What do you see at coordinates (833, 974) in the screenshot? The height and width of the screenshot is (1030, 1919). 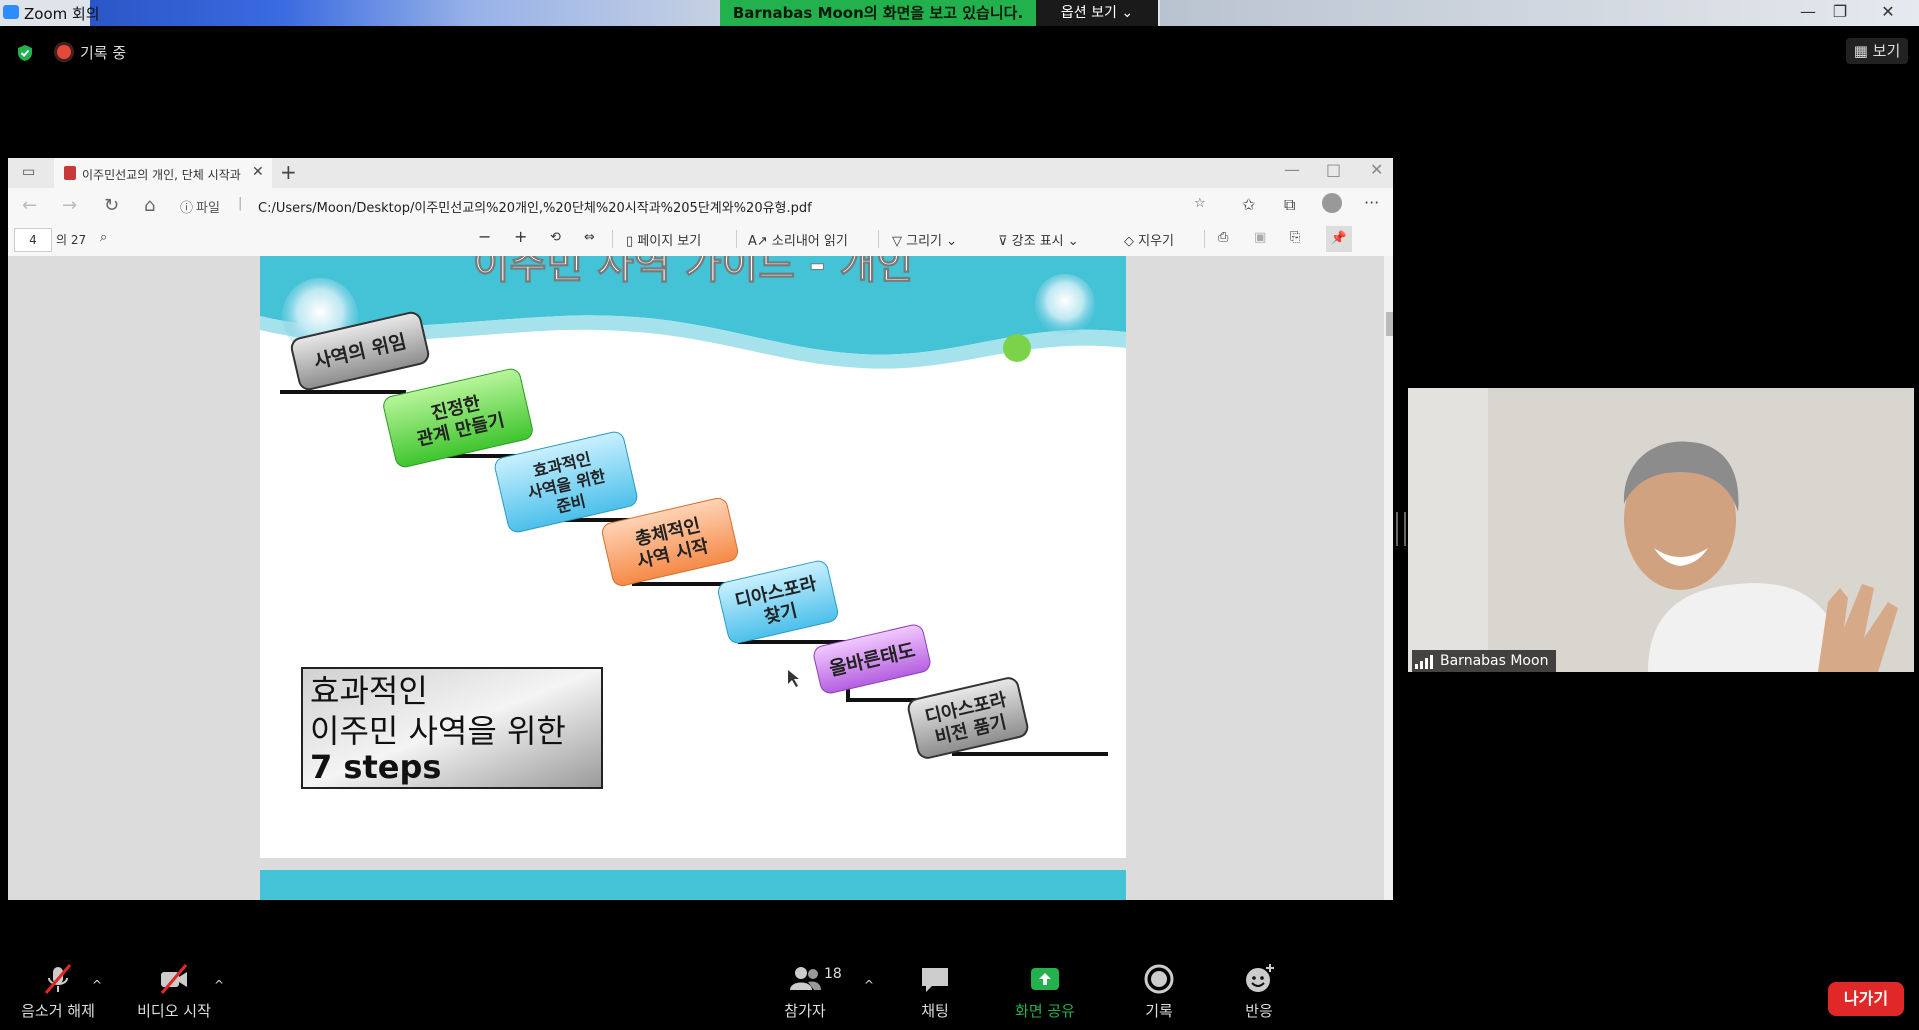 I see `participants-count: 18` at bounding box center [833, 974].